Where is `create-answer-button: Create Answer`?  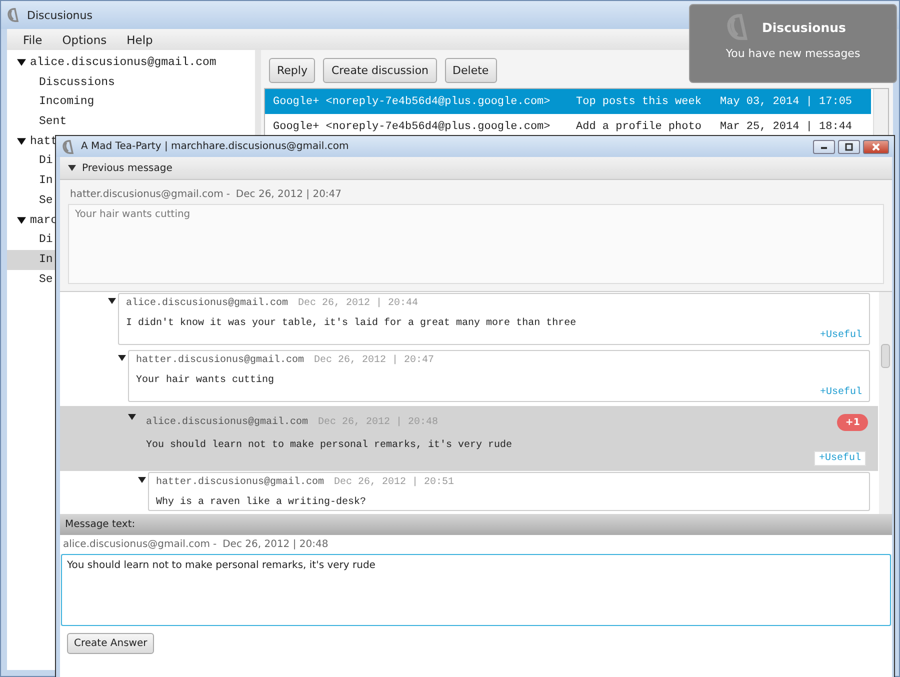 create-answer-button: Create Answer is located at coordinates (110, 643).